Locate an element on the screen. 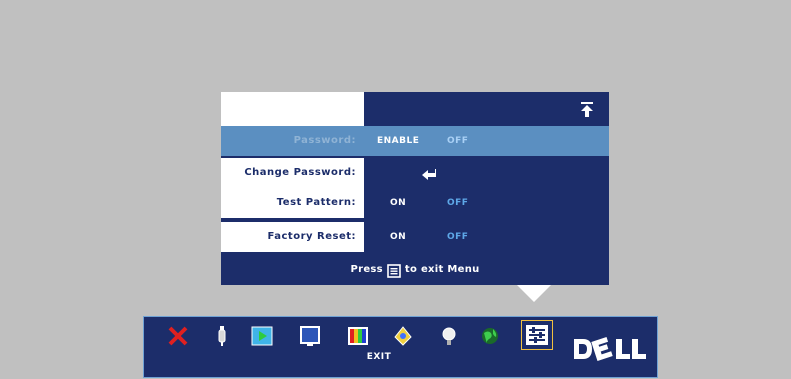 The width and height of the screenshot is (791, 379). exit-x-icon is located at coordinates (178, 336).